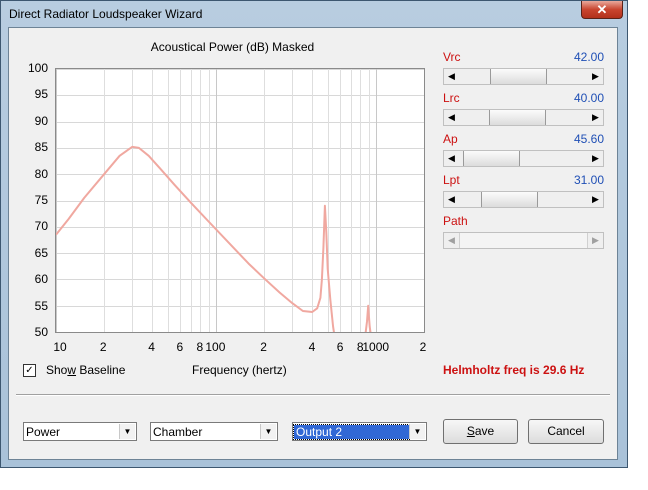  What do you see at coordinates (588, 139) in the screenshot?
I see `slider-value-ap: 45.60` at bounding box center [588, 139].